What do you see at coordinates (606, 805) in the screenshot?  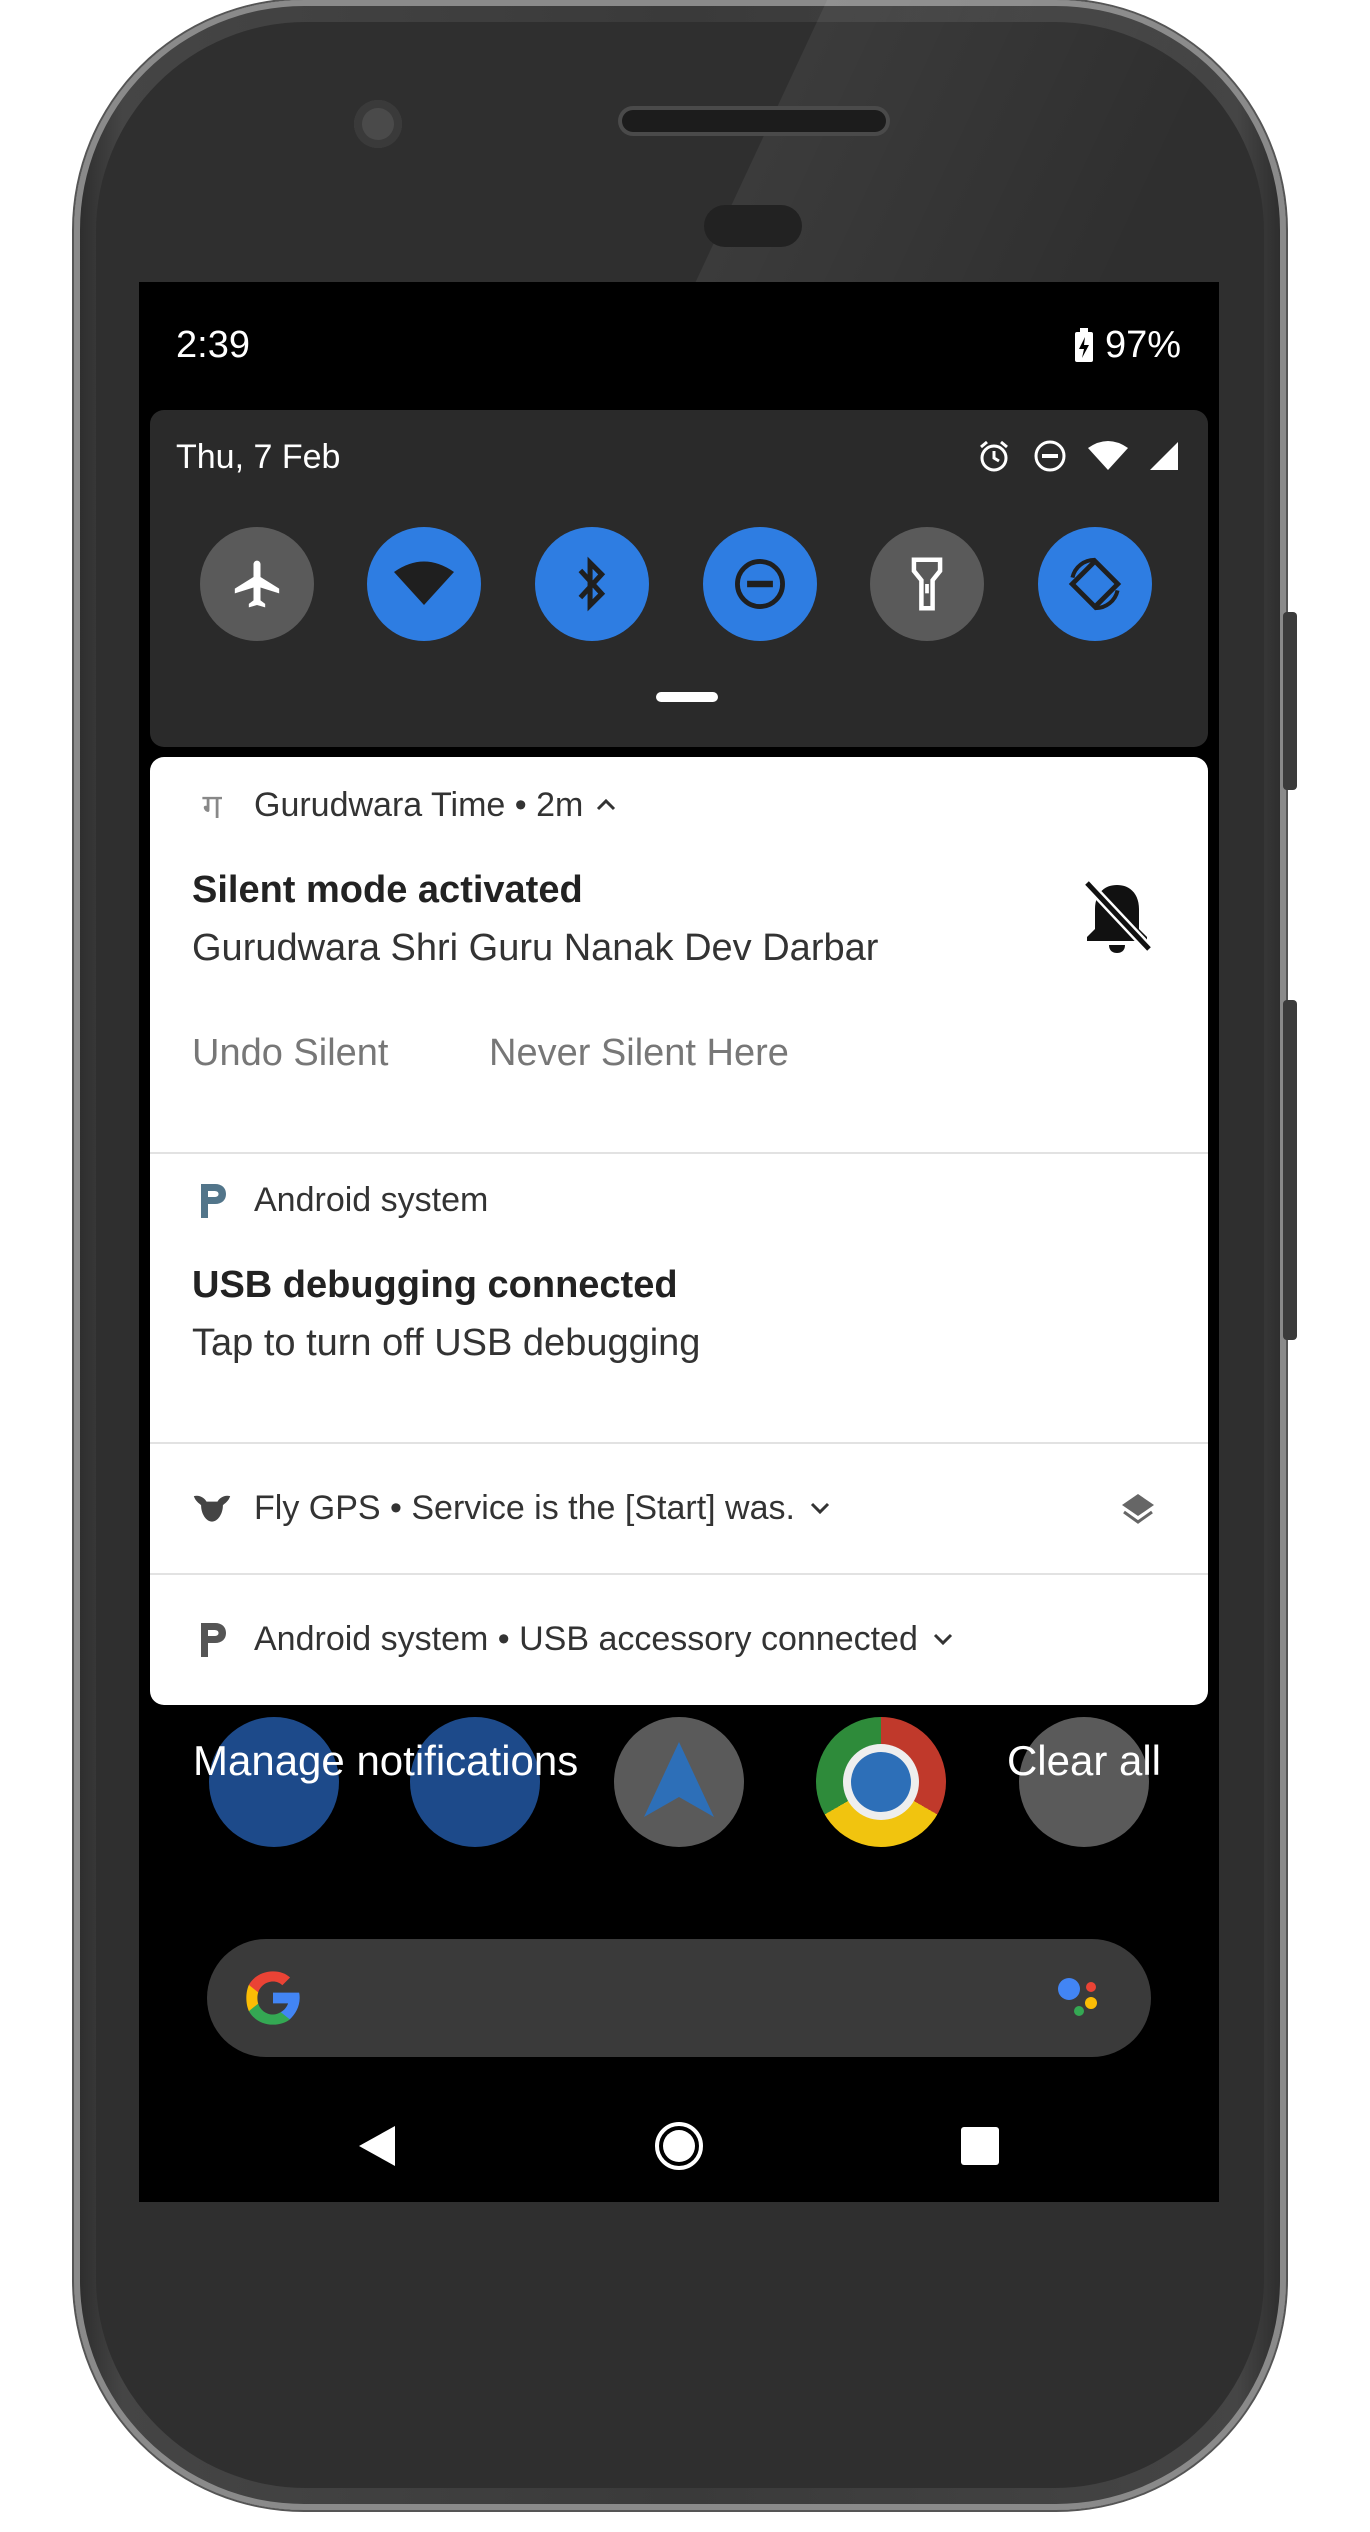 I see `chevron-up-icon` at bounding box center [606, 805].